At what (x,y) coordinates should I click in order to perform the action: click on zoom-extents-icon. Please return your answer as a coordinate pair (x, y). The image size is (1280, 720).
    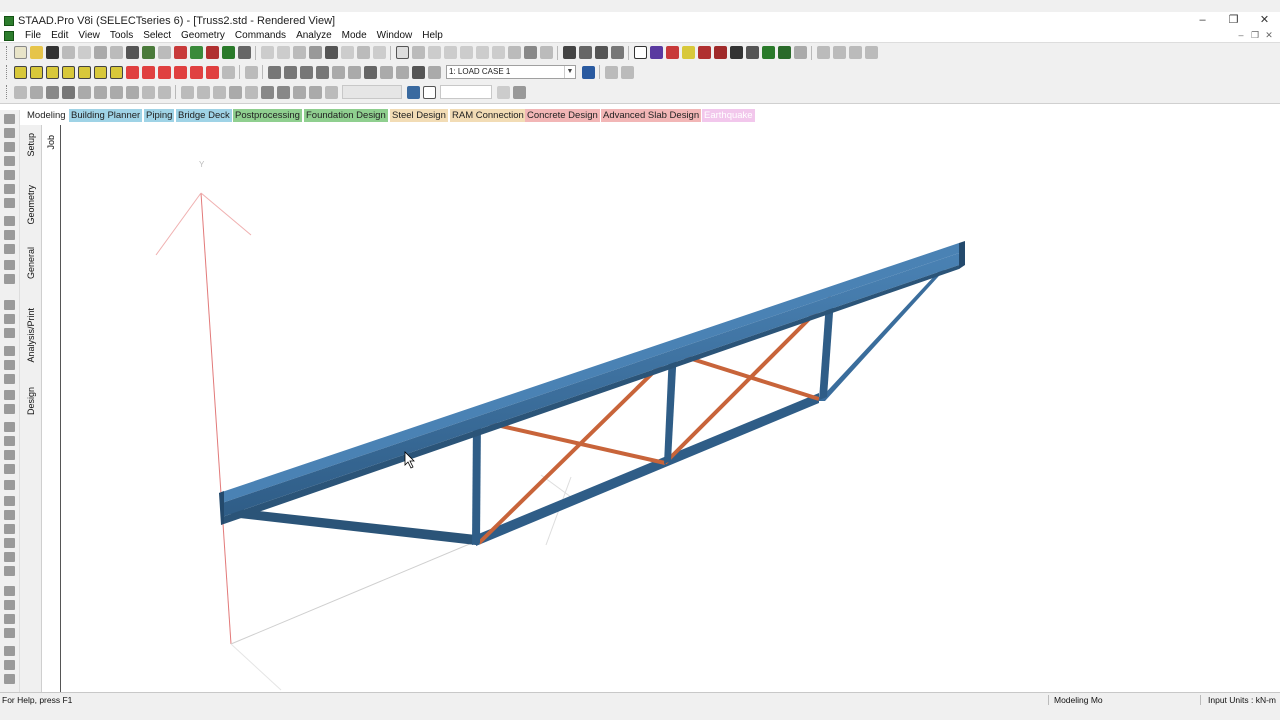
    Looking at the image, I should click on (306, 72).